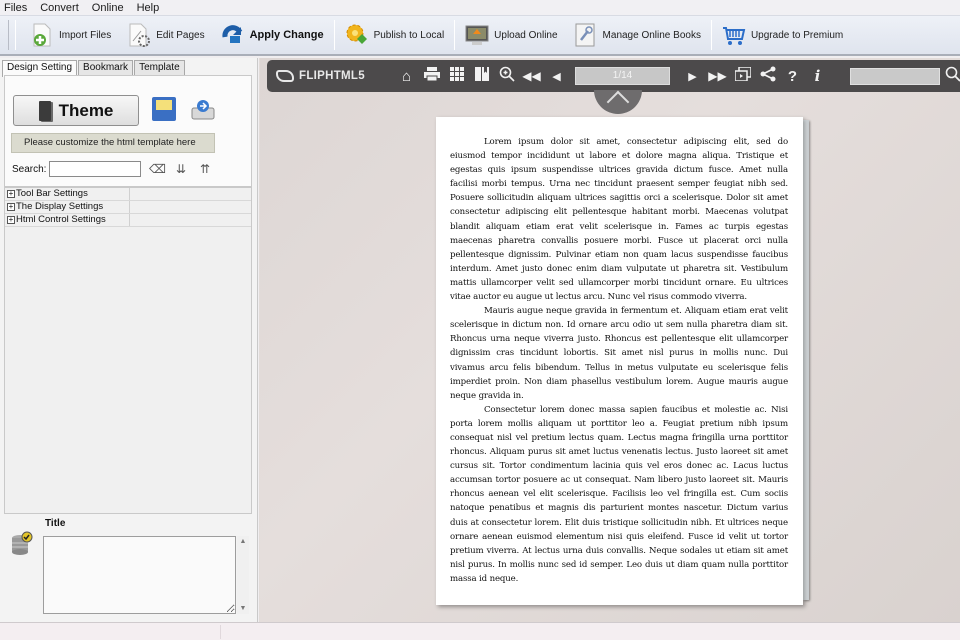 Image resolution: width=960 pixels, height=640 pixels. What do you see at coordinates (742, 75) in the screenshot?
I see `slideshow-icon` at bounding box center [742, 75].